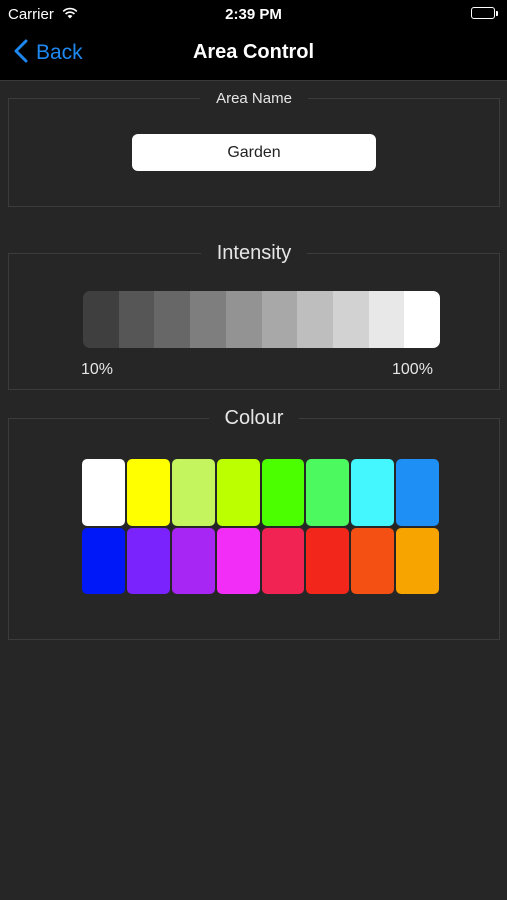 The image size is (507, 900). I want to click on intensity-min-label: 10%, so click(97, 369).